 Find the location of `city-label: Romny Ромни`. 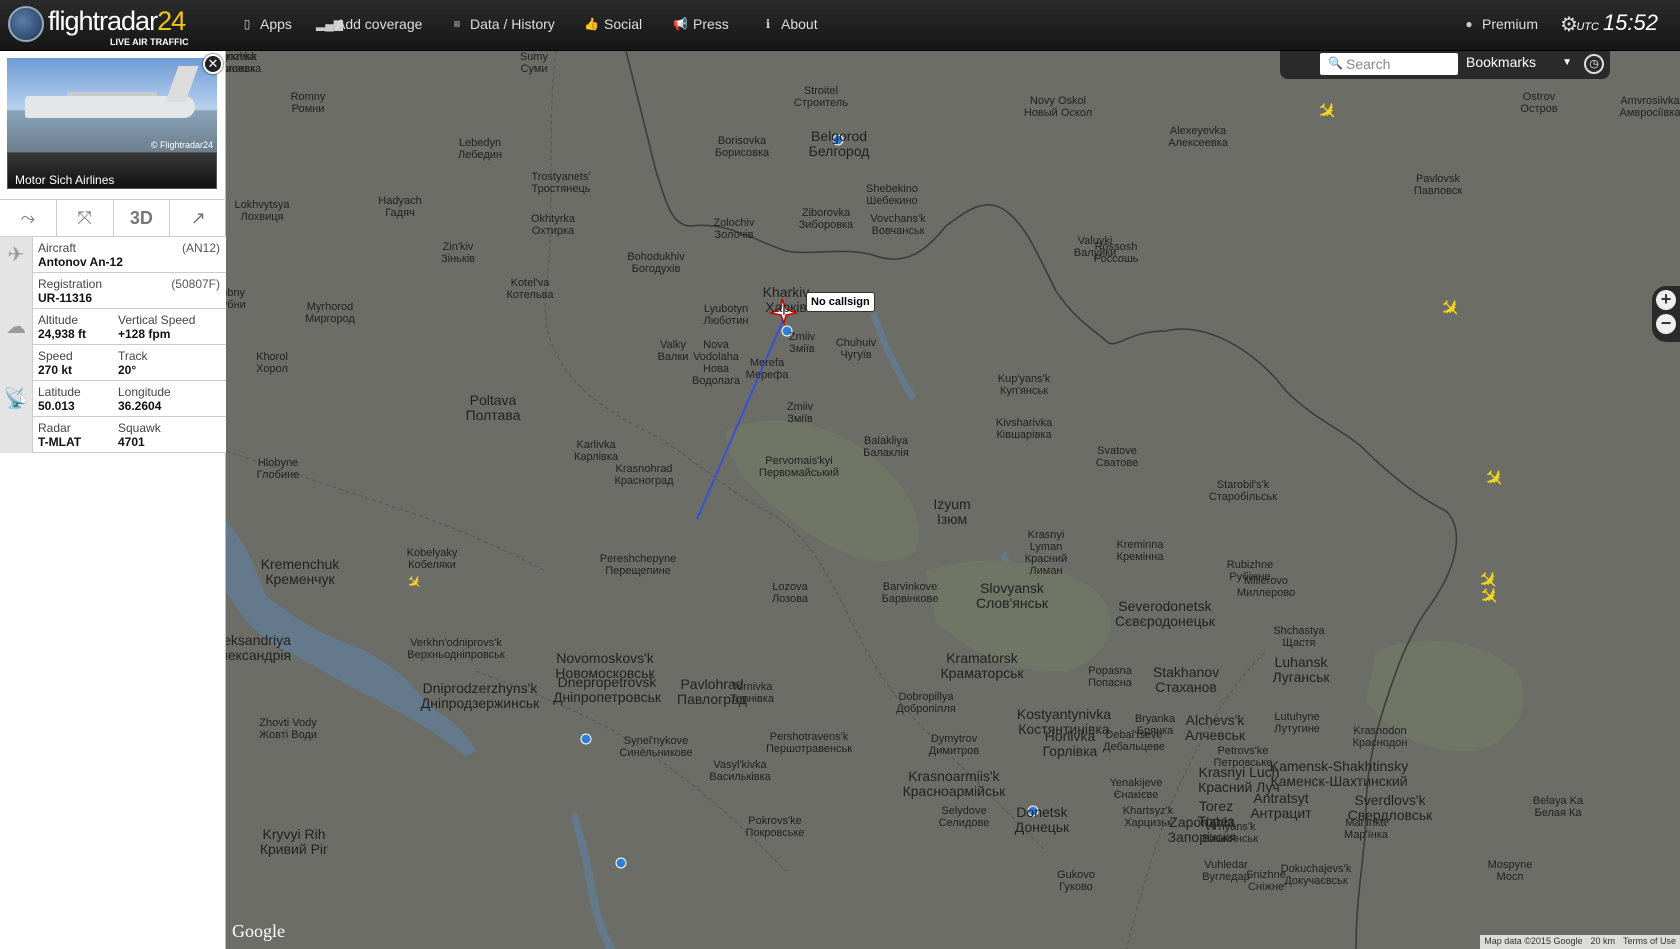

city-label: Romny Ромни is located at coordinates (308, 103).